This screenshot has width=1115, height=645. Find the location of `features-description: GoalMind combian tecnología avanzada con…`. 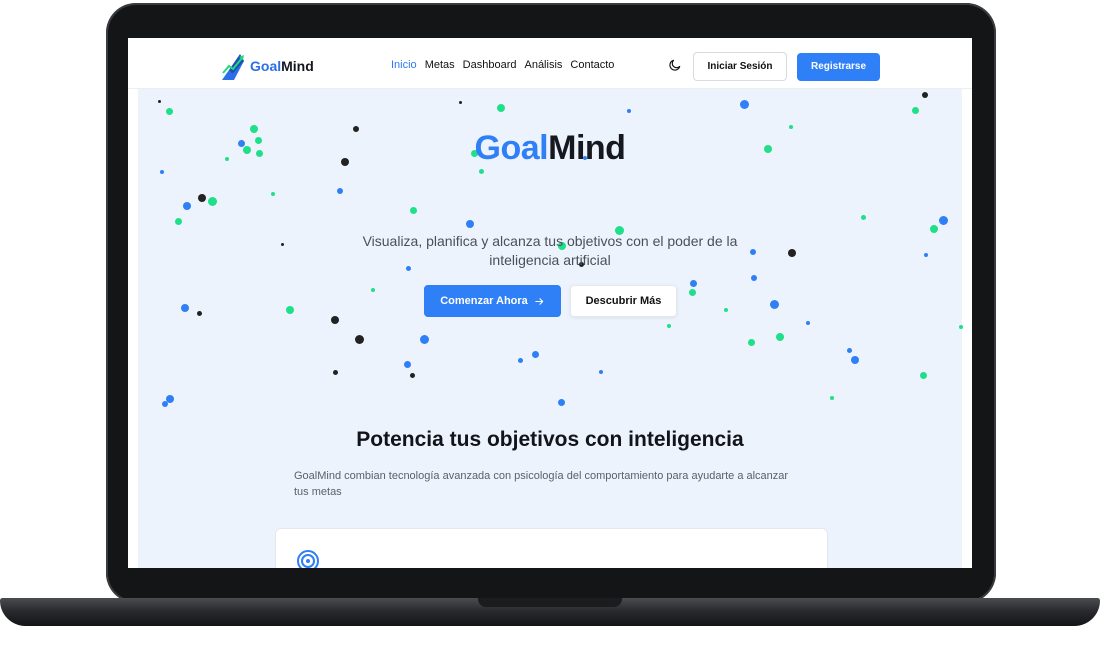

features-description: GoalMind combian tecnología avanzada con… is located at coordinates (541, 484).